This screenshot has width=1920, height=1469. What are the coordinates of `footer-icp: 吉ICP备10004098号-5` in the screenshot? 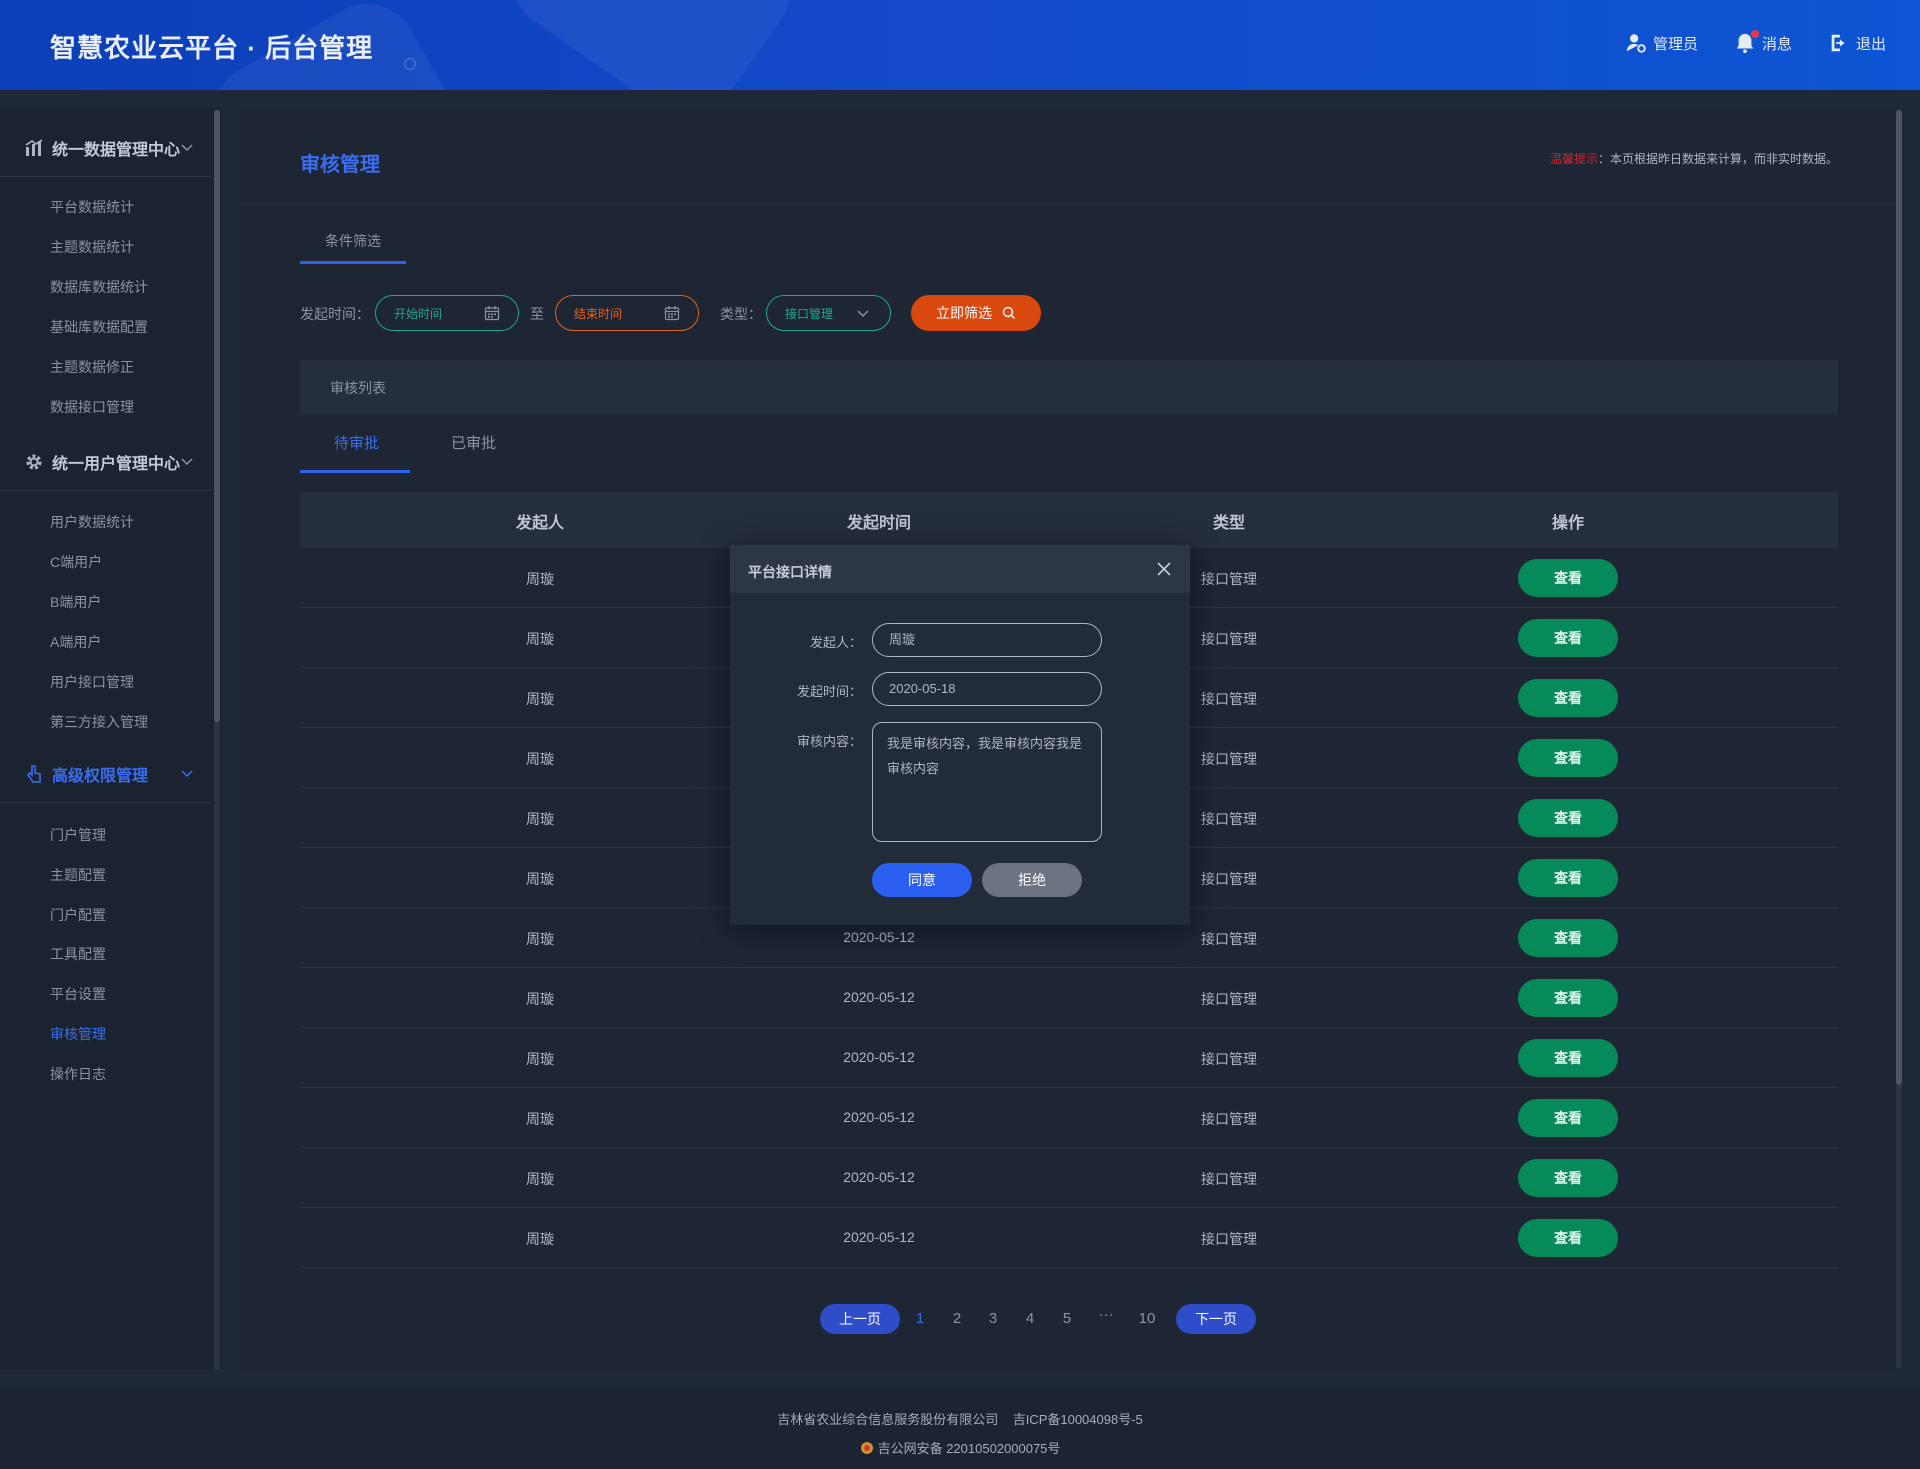 It's located at (1078, 1419).